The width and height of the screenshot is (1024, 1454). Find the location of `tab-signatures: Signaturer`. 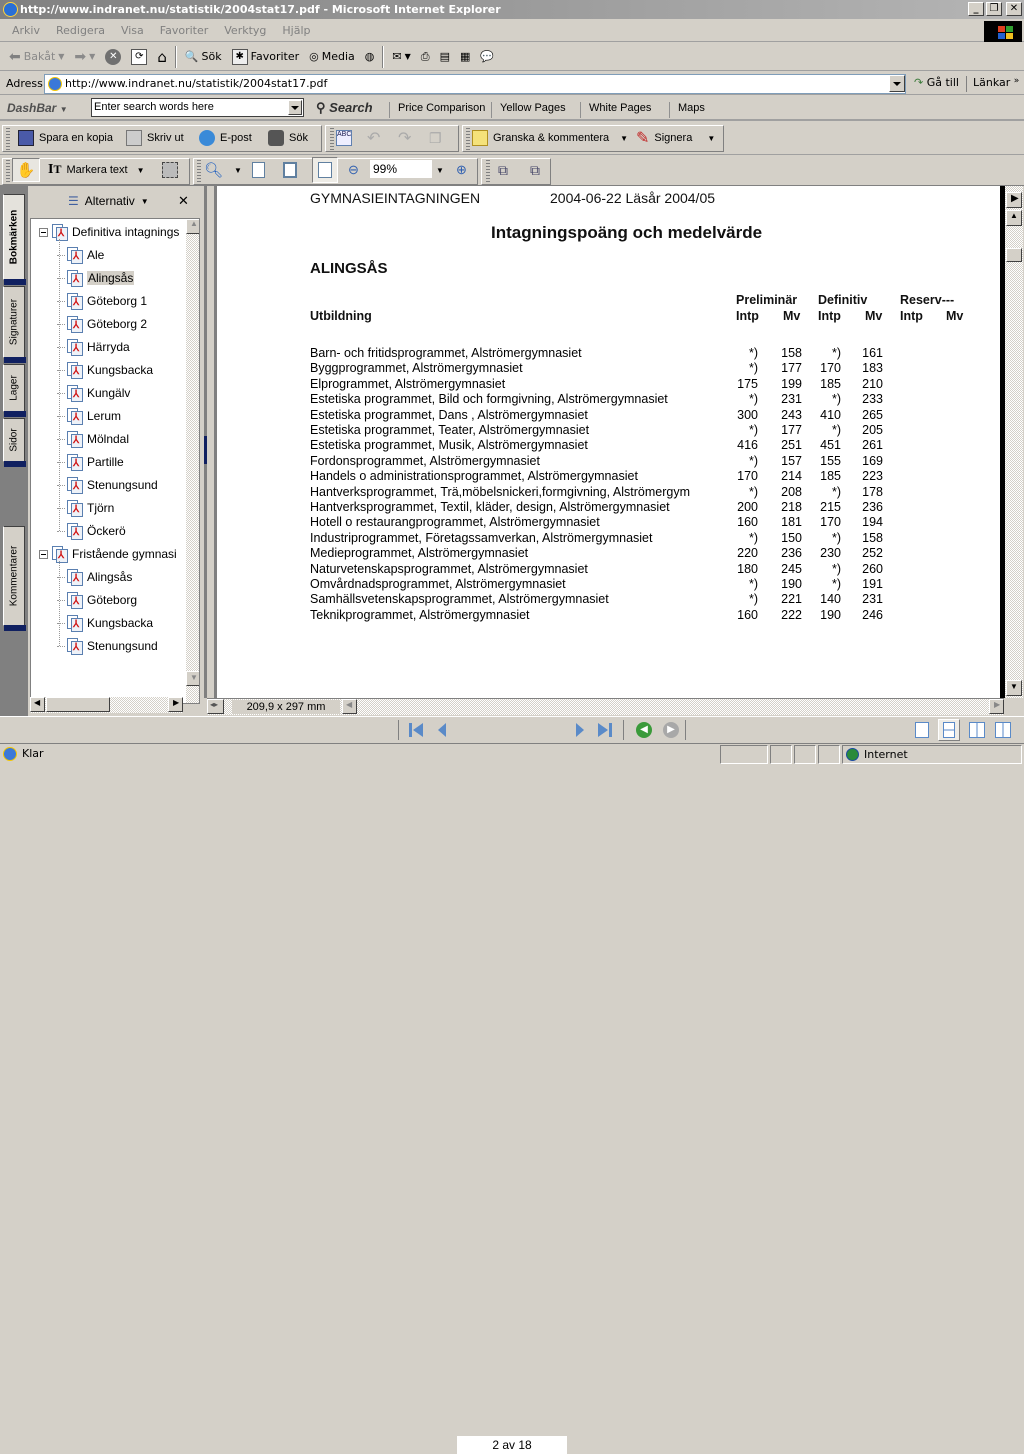

tab-signatures: Signaturer is located at coordinates (14, 324).